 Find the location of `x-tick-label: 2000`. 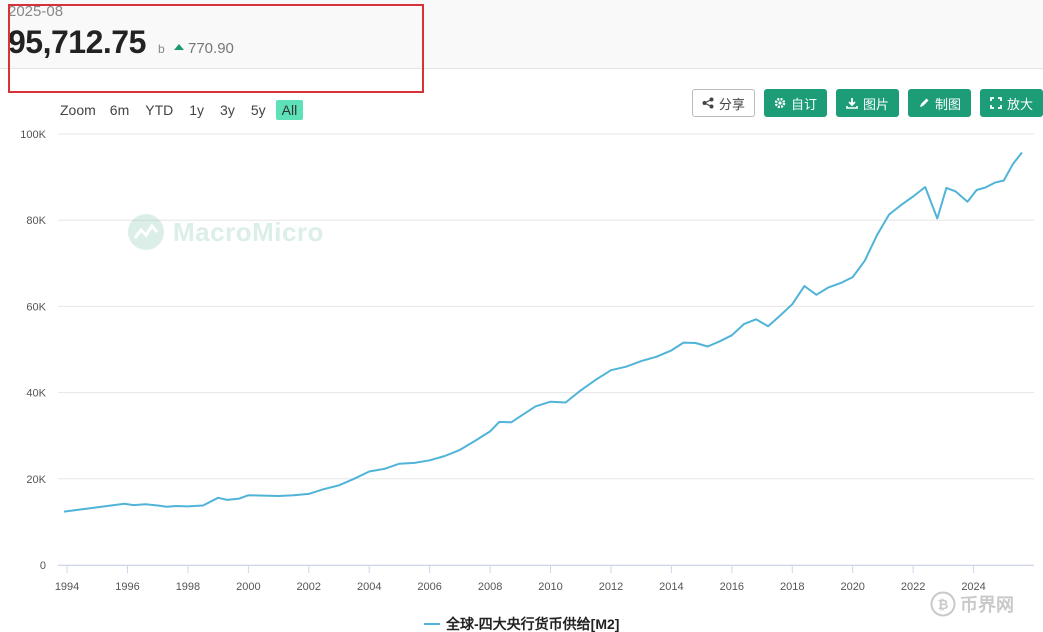

x-tick-label: 2000 is located at coordinates (248, 587).